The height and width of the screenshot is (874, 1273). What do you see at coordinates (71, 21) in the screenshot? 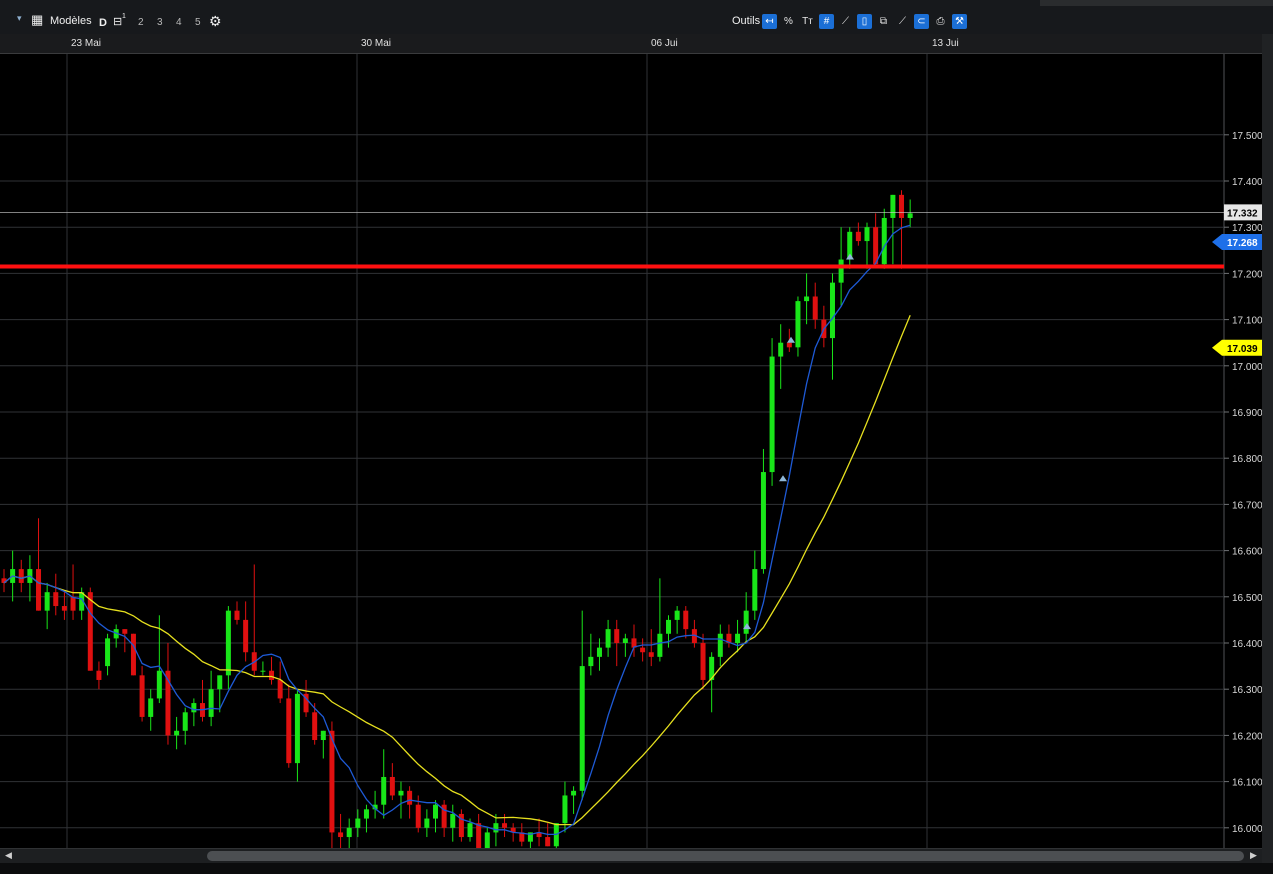
I see `models-button: Modèles` at bounding box center [71, 21].